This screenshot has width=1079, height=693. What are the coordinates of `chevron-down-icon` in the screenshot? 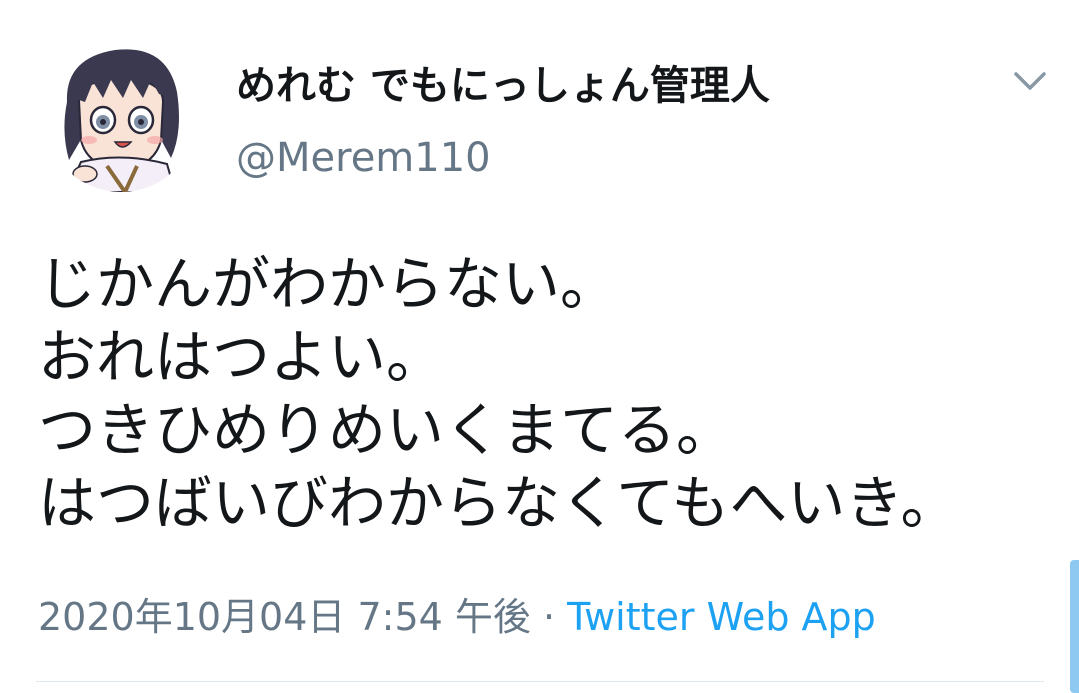 It's located at (1030, 81).